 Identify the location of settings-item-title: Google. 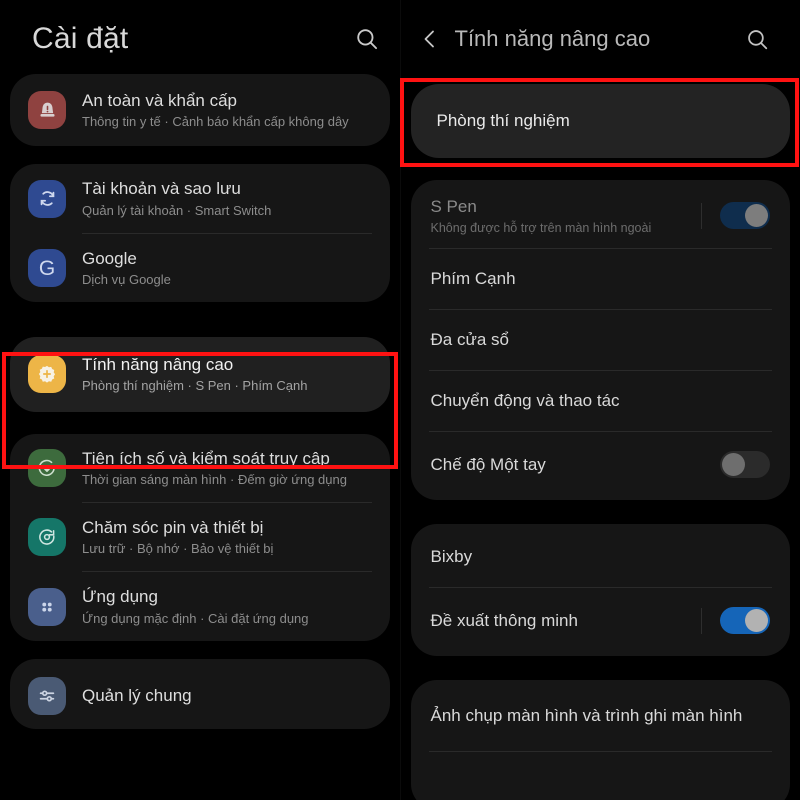
(109, 258).